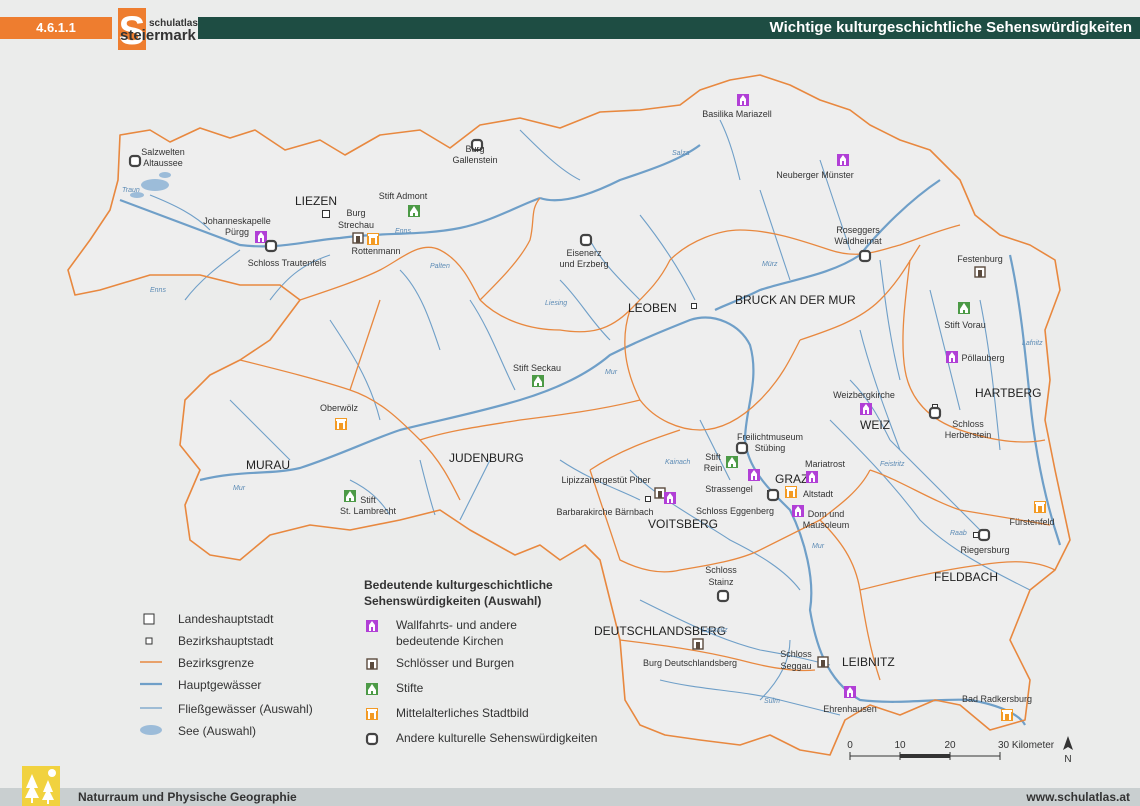 The width and height of the screenshot is (1140, 806). Describe the element at coordinates (372, 626) in the screenshot. I see `church-icon` at that location.